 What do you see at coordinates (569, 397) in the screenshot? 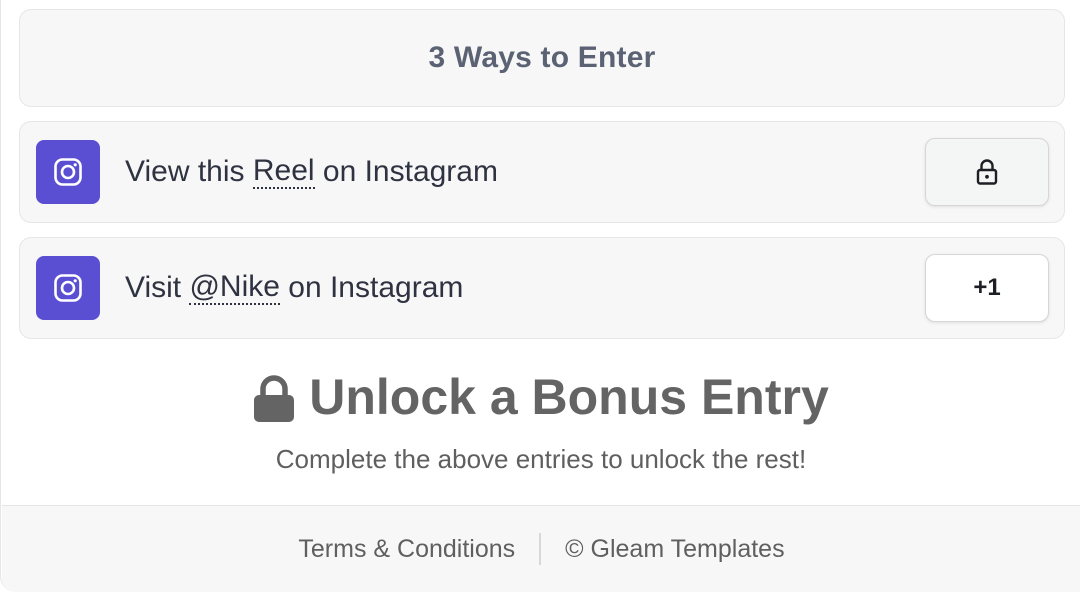
I see `bonus-title: Unlock a Bonus Entry` at bounding box center [569, 397].